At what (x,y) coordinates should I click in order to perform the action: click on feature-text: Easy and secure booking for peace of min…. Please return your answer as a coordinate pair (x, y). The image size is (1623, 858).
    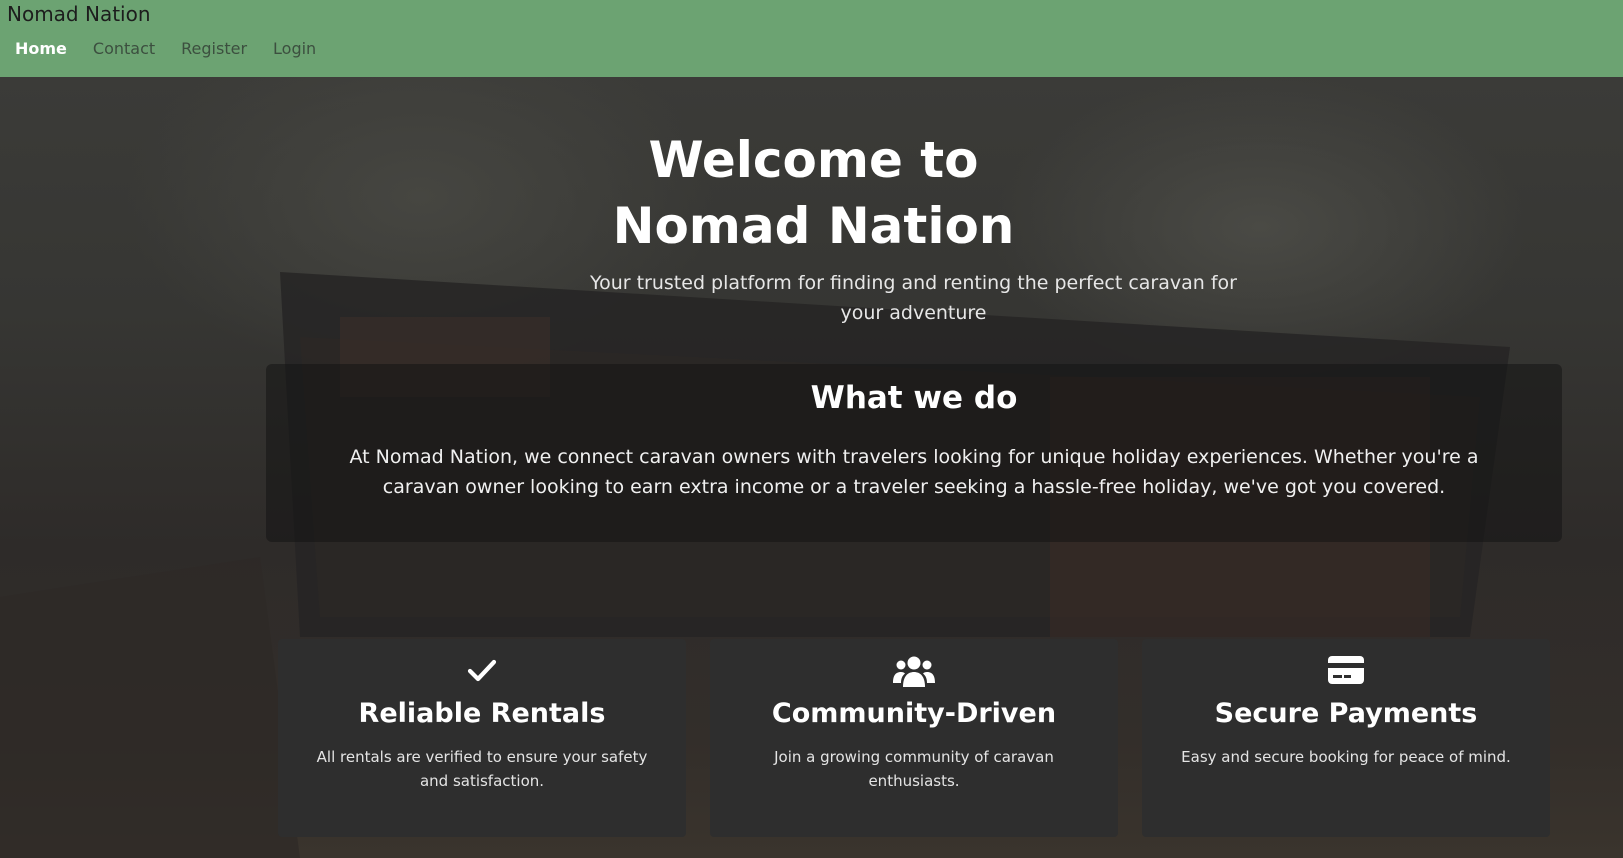
    Looking at the image, I should click on (1346, 757).